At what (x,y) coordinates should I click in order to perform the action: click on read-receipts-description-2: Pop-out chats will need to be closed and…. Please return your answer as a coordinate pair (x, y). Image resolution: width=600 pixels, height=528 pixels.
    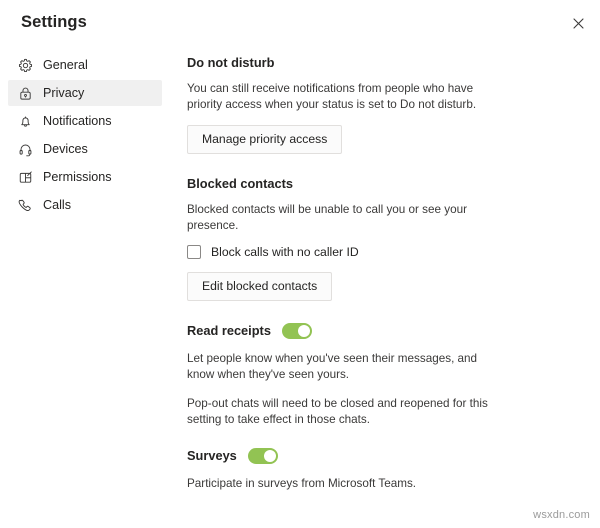
    Looking at the image, I should click on (337, 411).